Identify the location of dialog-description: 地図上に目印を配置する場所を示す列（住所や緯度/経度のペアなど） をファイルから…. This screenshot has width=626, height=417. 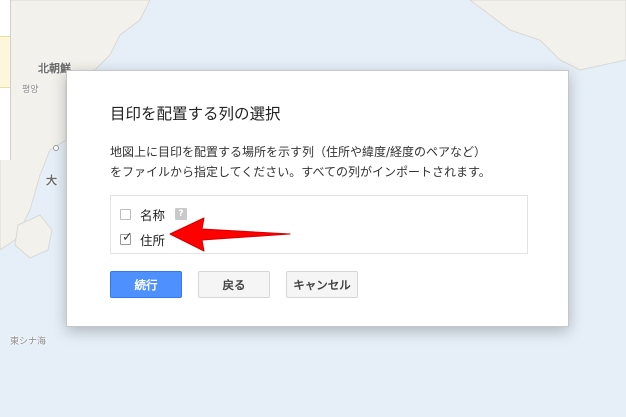
(330, 162).